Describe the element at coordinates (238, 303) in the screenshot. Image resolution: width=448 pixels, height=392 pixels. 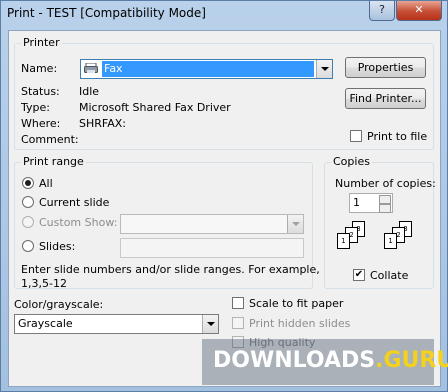
I see `scale-to-fit-checkbox` at that location.